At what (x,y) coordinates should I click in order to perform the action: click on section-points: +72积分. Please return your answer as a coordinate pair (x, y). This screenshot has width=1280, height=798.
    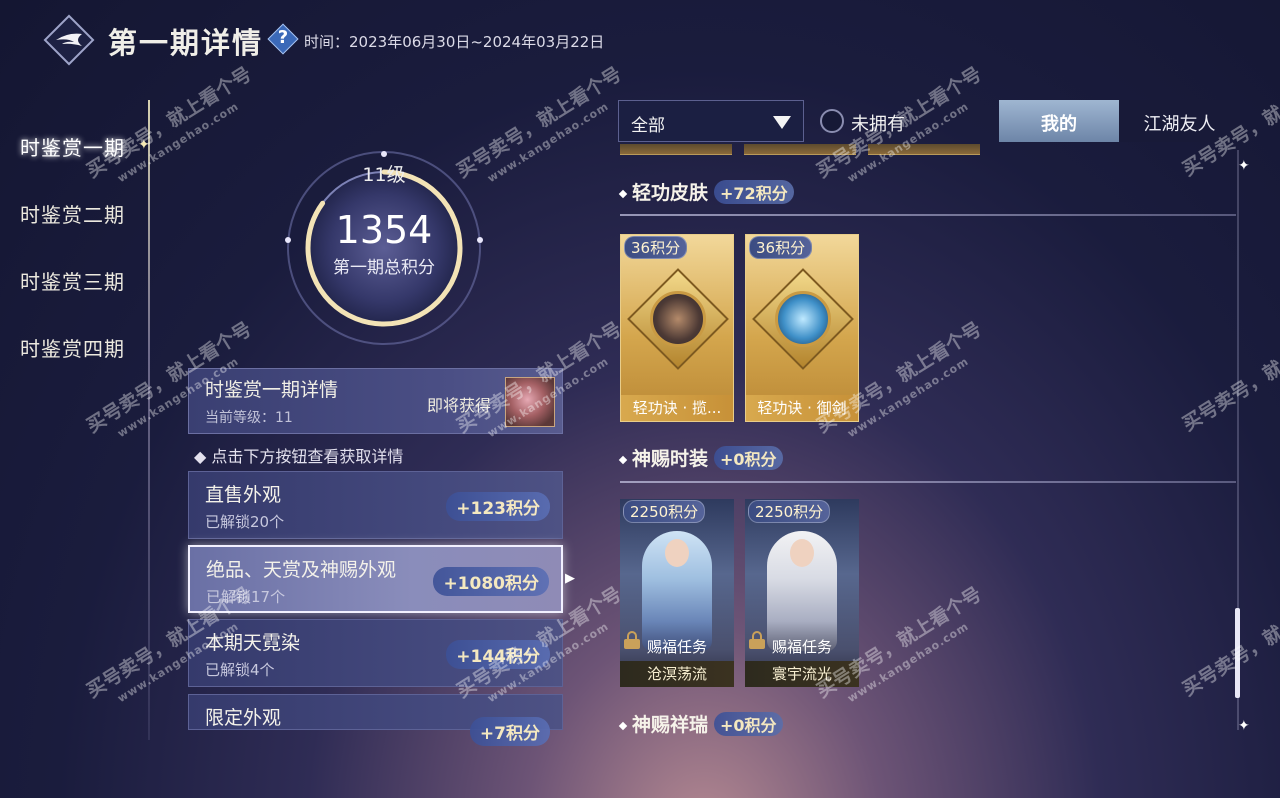
    Looking at the image, I should click on (754, 192).